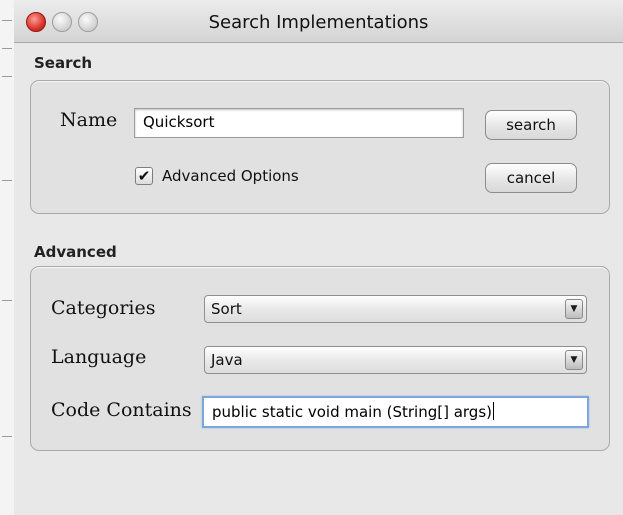 Image resolution: width=623 pixels, height=515 pixels. Describe the element at coordinates (179, 122) in the screenshot. I see `name-input-value: Quicksort` at that location.